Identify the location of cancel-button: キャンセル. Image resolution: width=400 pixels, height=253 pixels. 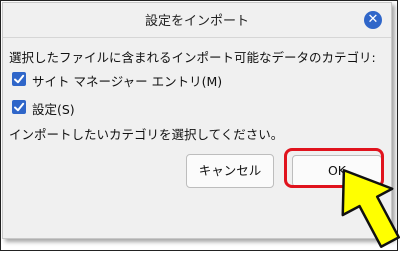
(230, 171).